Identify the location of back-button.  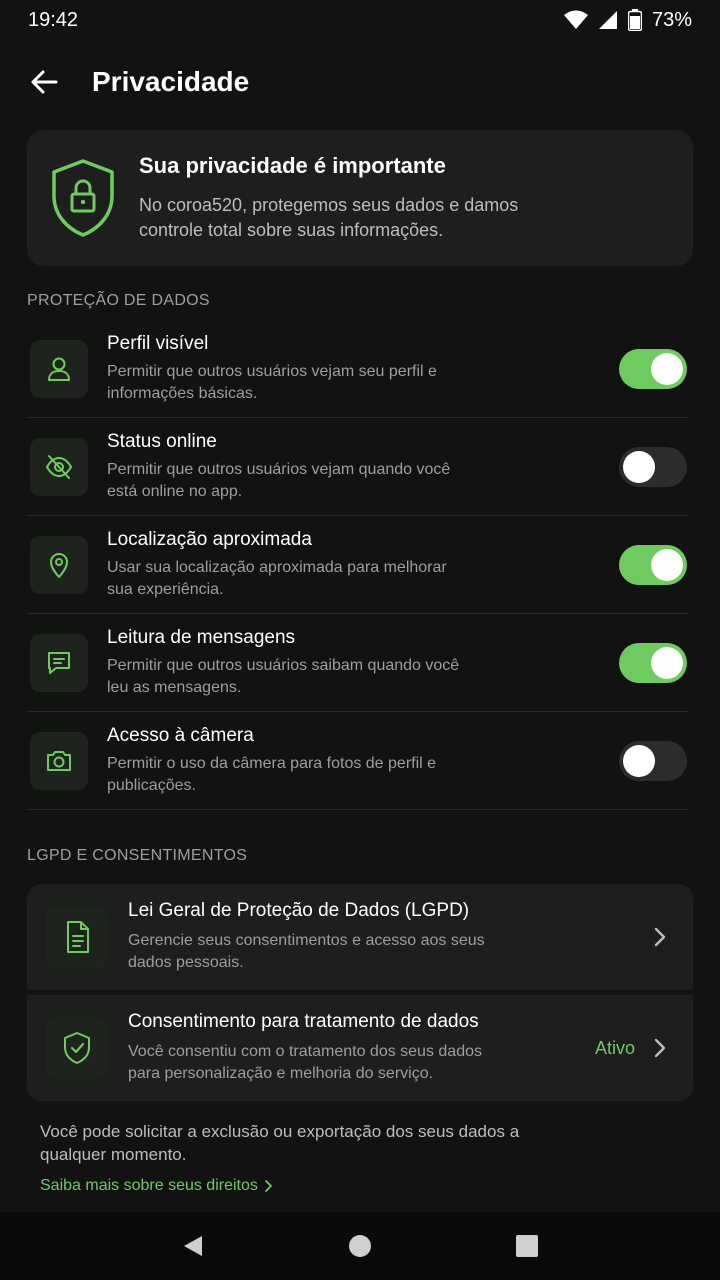
(44, 82).